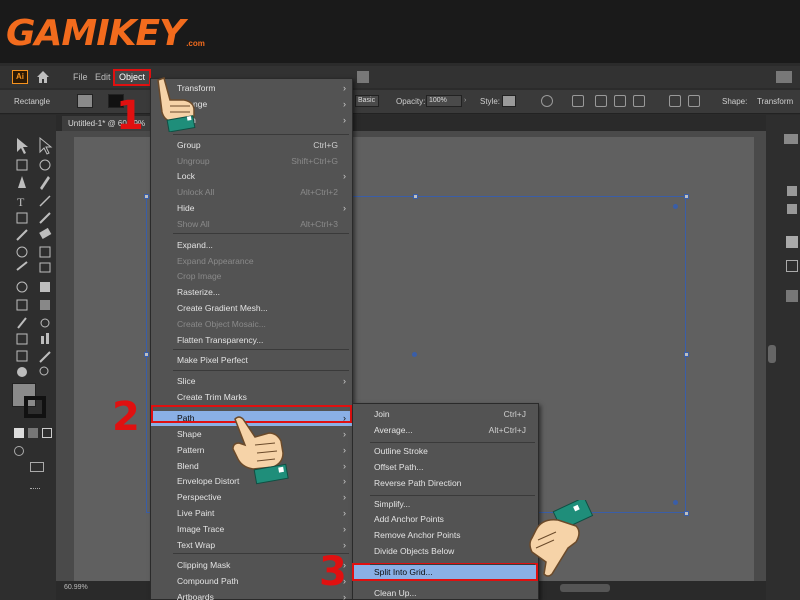 The height and width of the screenshot is (600, 800). Describe the element at coordinates (547, 101) in the screenshot. I see `recolor-icon` at that location.